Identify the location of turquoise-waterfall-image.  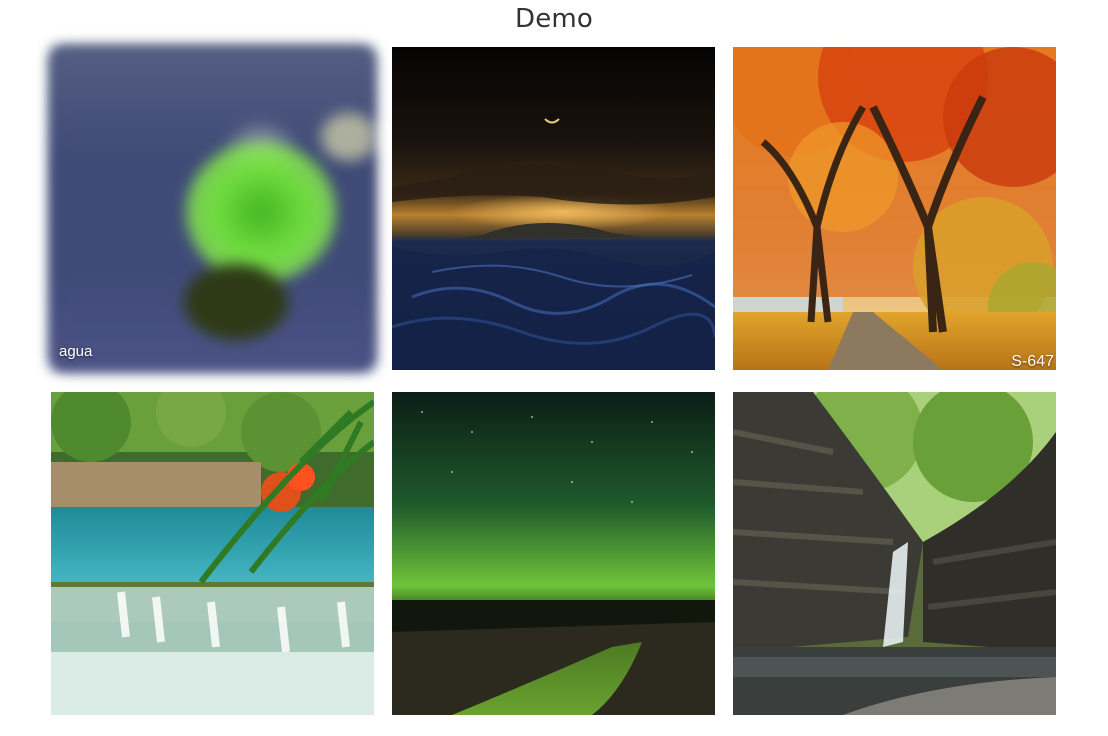
(212, 553).